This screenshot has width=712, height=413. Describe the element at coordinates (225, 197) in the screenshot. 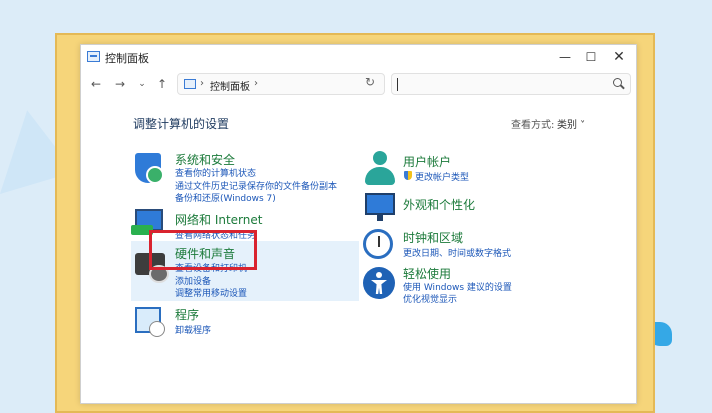

I see `link-backup-restore: 备份和还原(Windows 7)` at that location.